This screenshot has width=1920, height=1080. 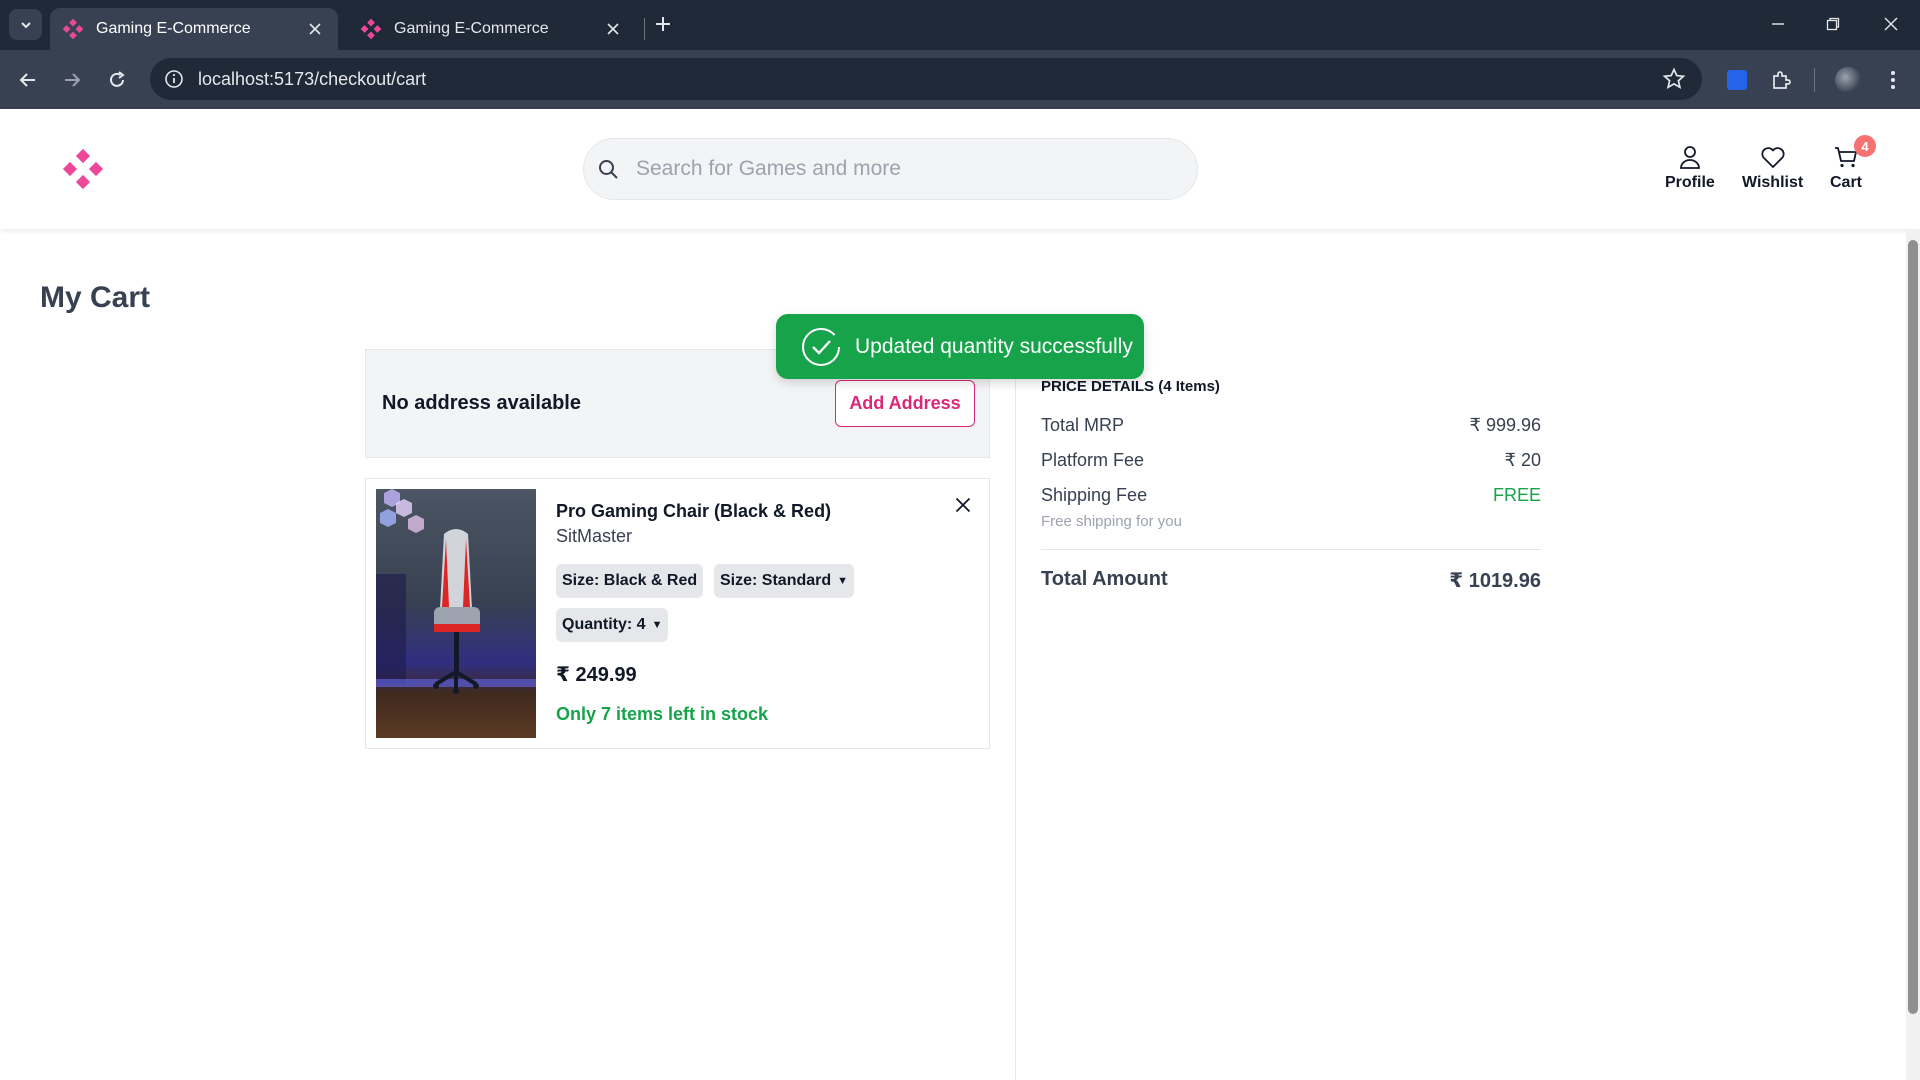 What do you see at coordinates (1291, 495) in the screenshot?
I see `price-row-shipping-fee: Shipping Fee FREE` at bounding box center [1291, 495].